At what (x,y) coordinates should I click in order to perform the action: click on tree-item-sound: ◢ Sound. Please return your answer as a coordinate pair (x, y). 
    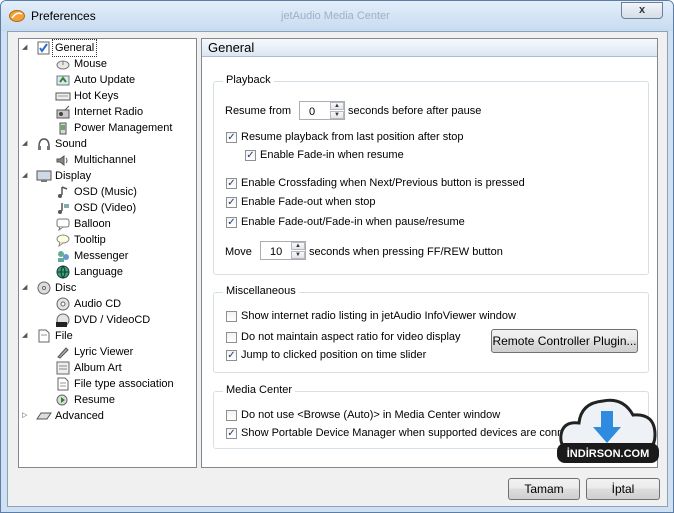
    Looking at the image, I should click on (107, 144).